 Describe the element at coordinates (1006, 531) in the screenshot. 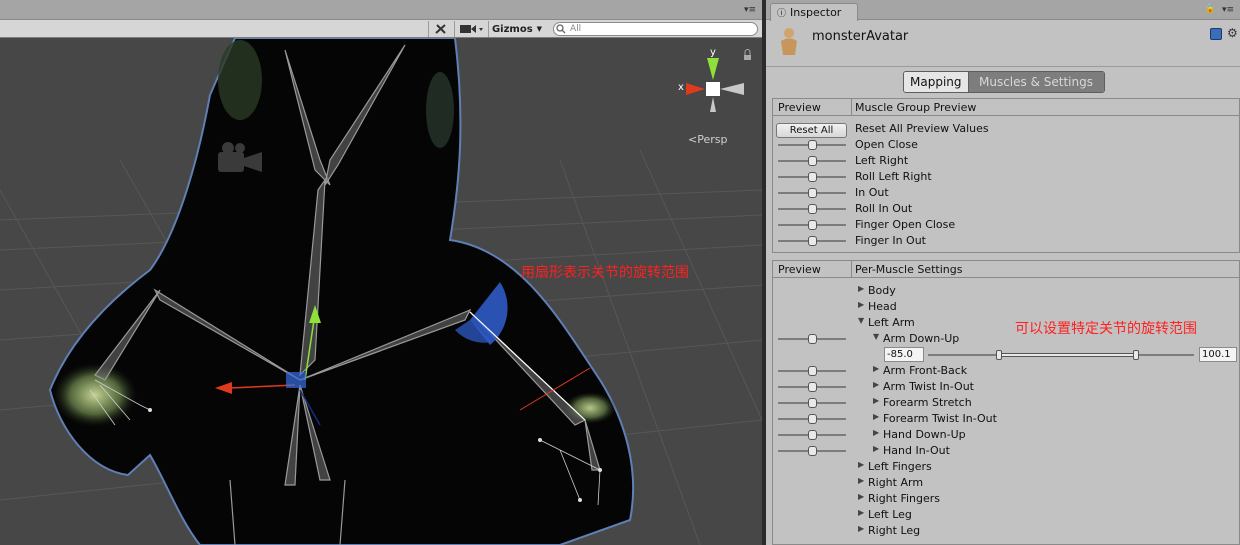

I see `muscle-row: ▶ Right Leg` at that location.